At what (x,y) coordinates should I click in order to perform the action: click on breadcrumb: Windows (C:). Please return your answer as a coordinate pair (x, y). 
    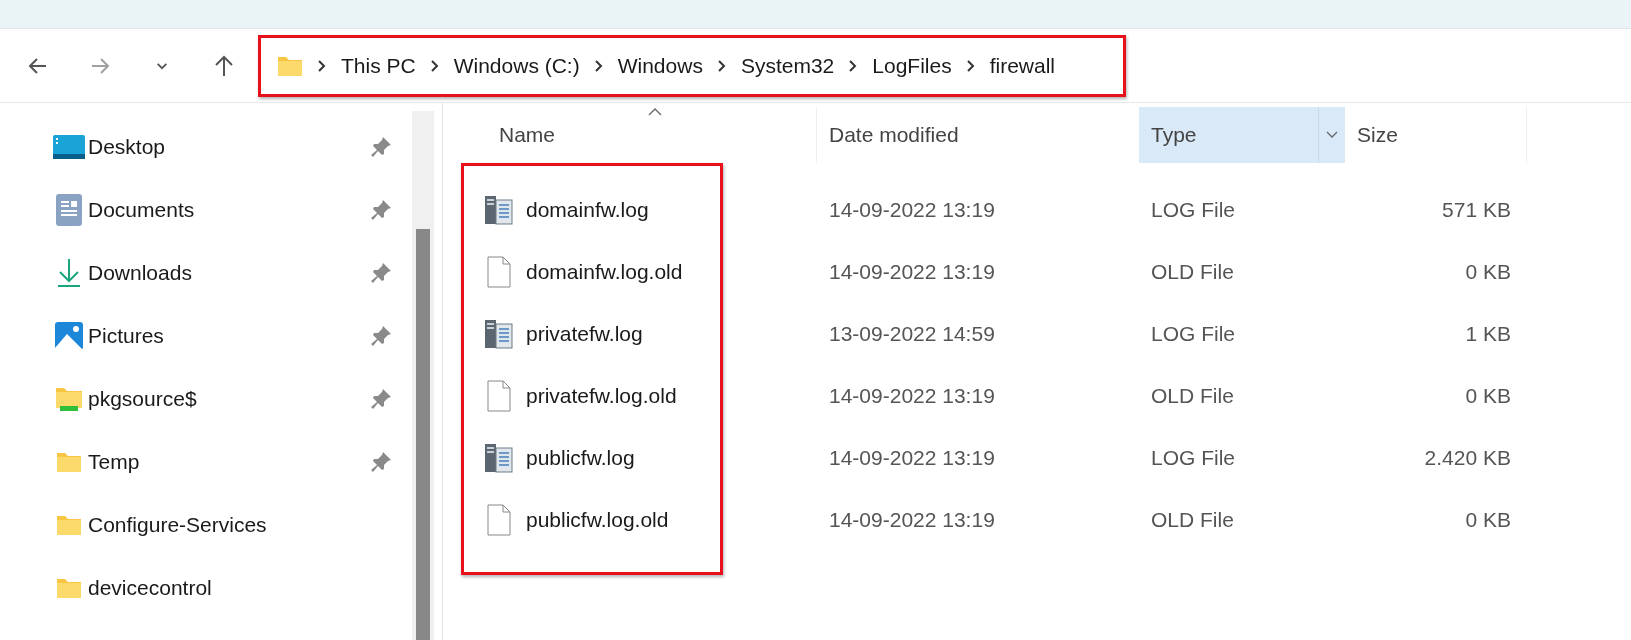
    Looking at the image, I should click on (516, 65).